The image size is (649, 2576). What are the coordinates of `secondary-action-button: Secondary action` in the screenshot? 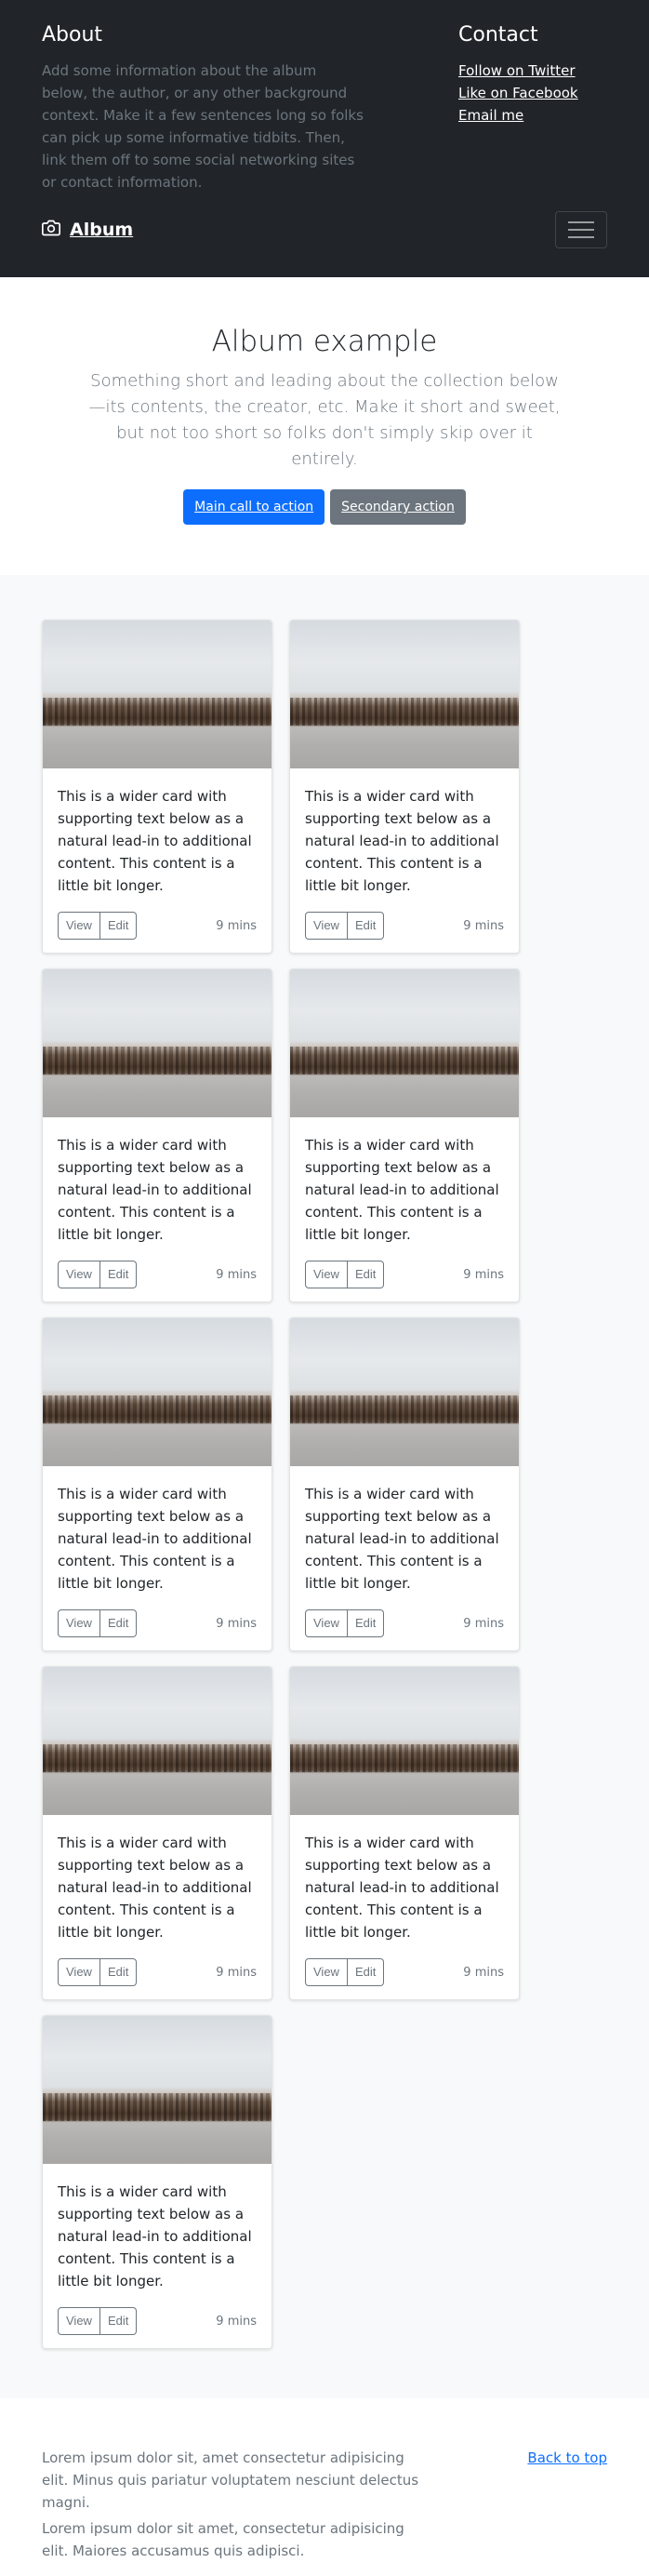 It's located at (398, 507).